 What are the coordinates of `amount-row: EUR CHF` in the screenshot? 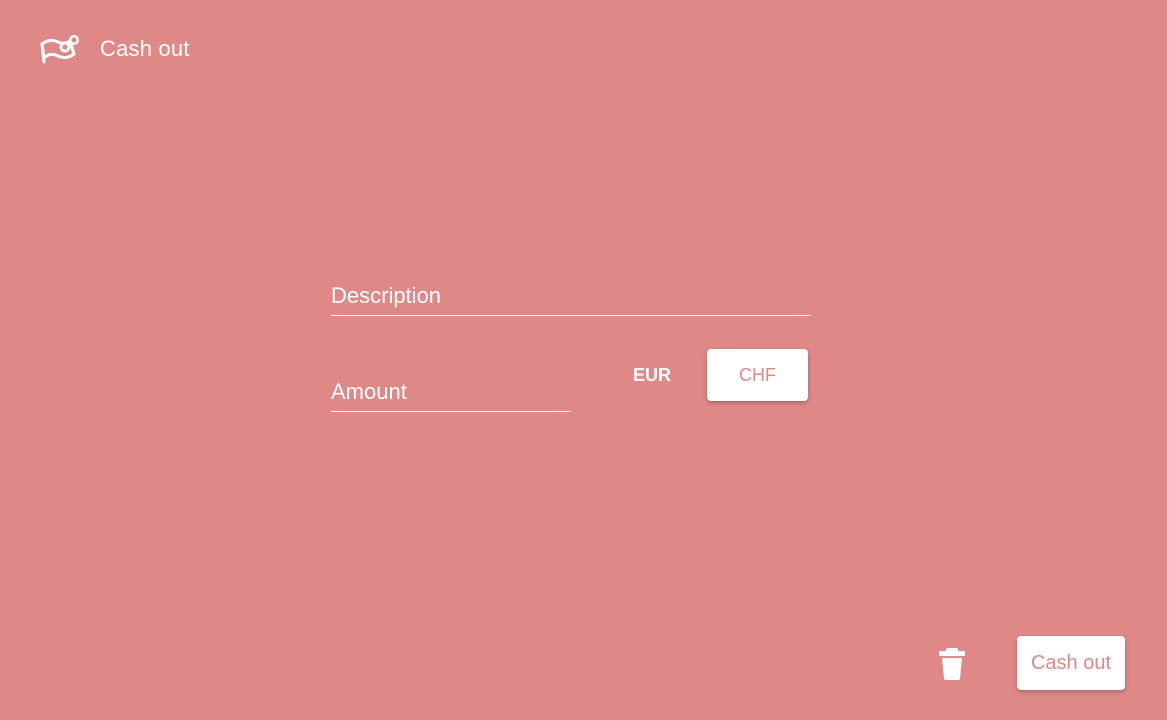 It's located at (571, 380).